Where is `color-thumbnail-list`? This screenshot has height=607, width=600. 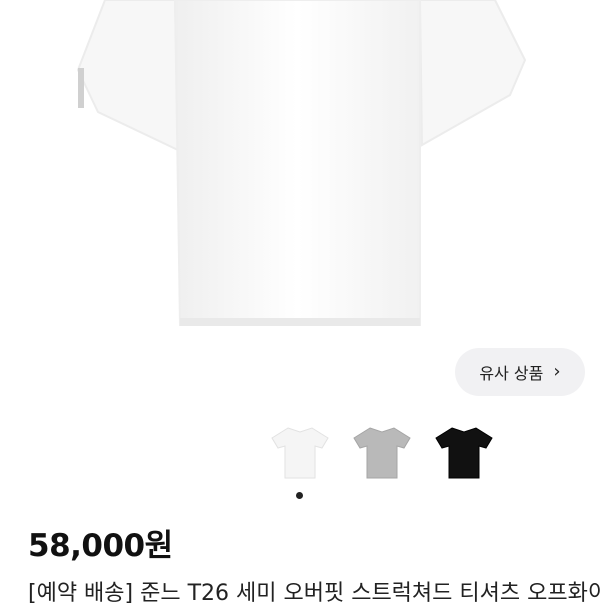
color-thumbnail-list is located at coordinates (382, 450).